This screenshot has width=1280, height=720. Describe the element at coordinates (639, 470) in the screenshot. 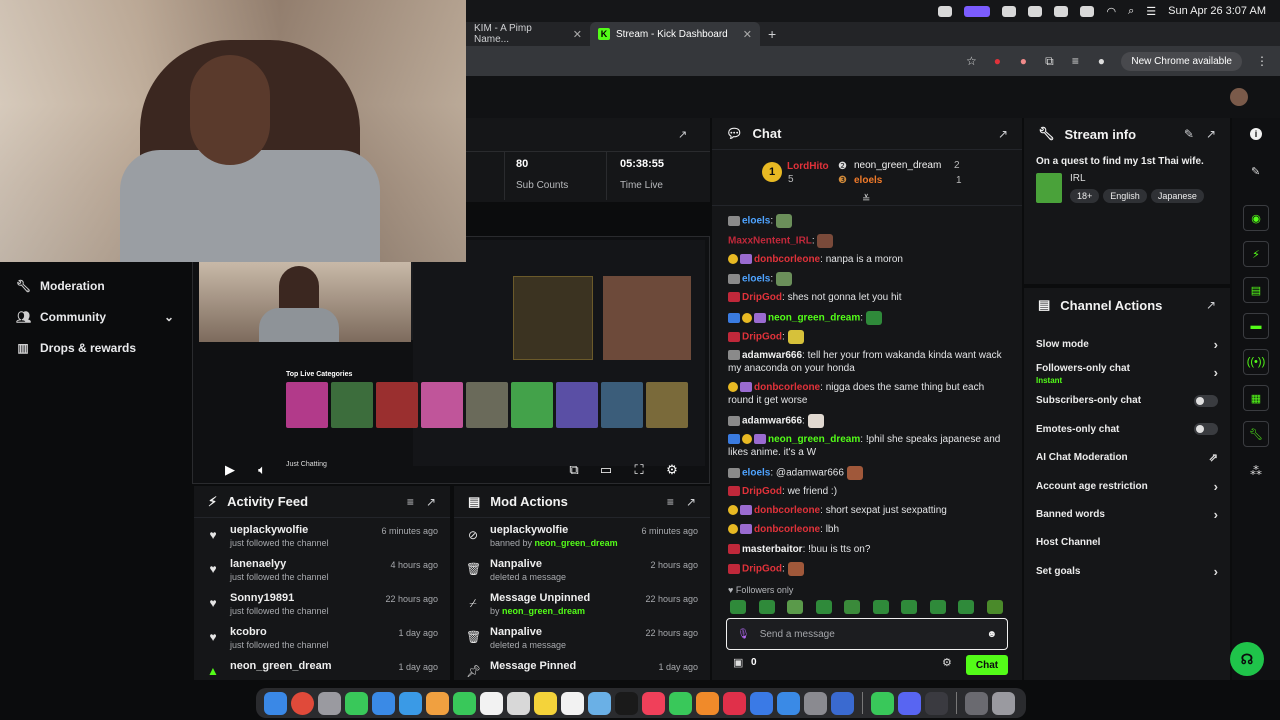

I see `fullscreen-icon: ⛶` at that location.